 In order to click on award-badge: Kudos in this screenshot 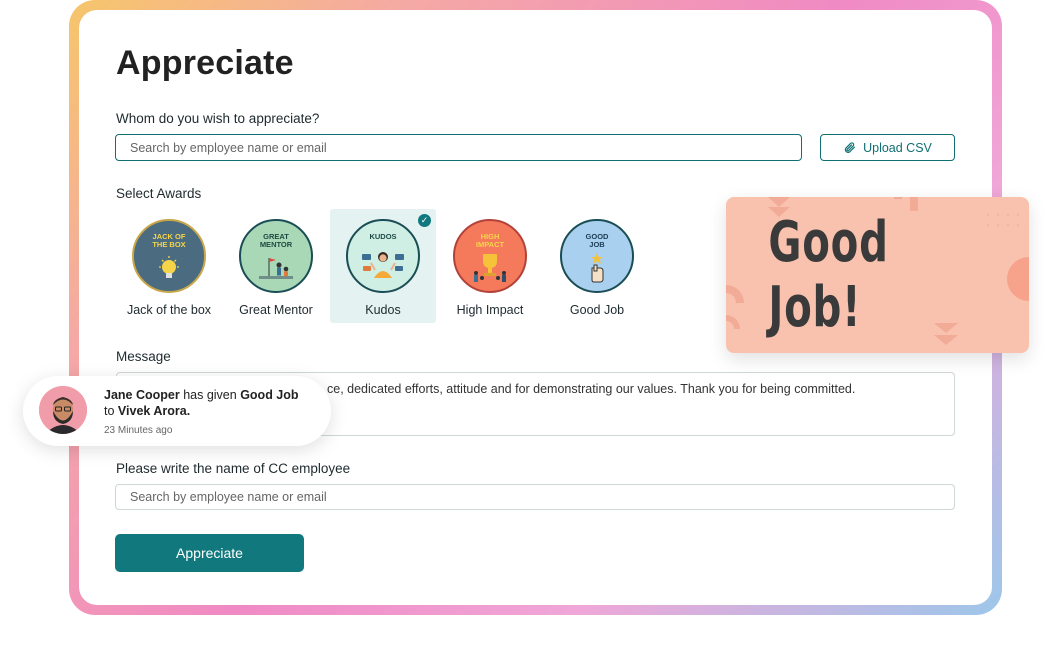, I will do `click(383, 256)`.